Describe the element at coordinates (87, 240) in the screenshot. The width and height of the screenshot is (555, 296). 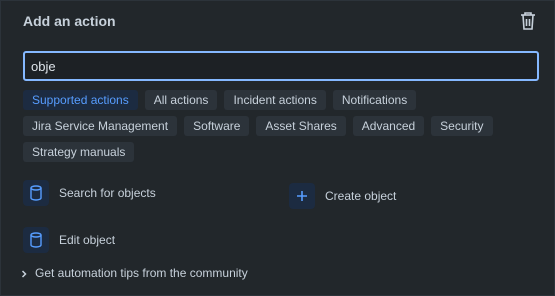
I see `action-label: Edit object` at that location.